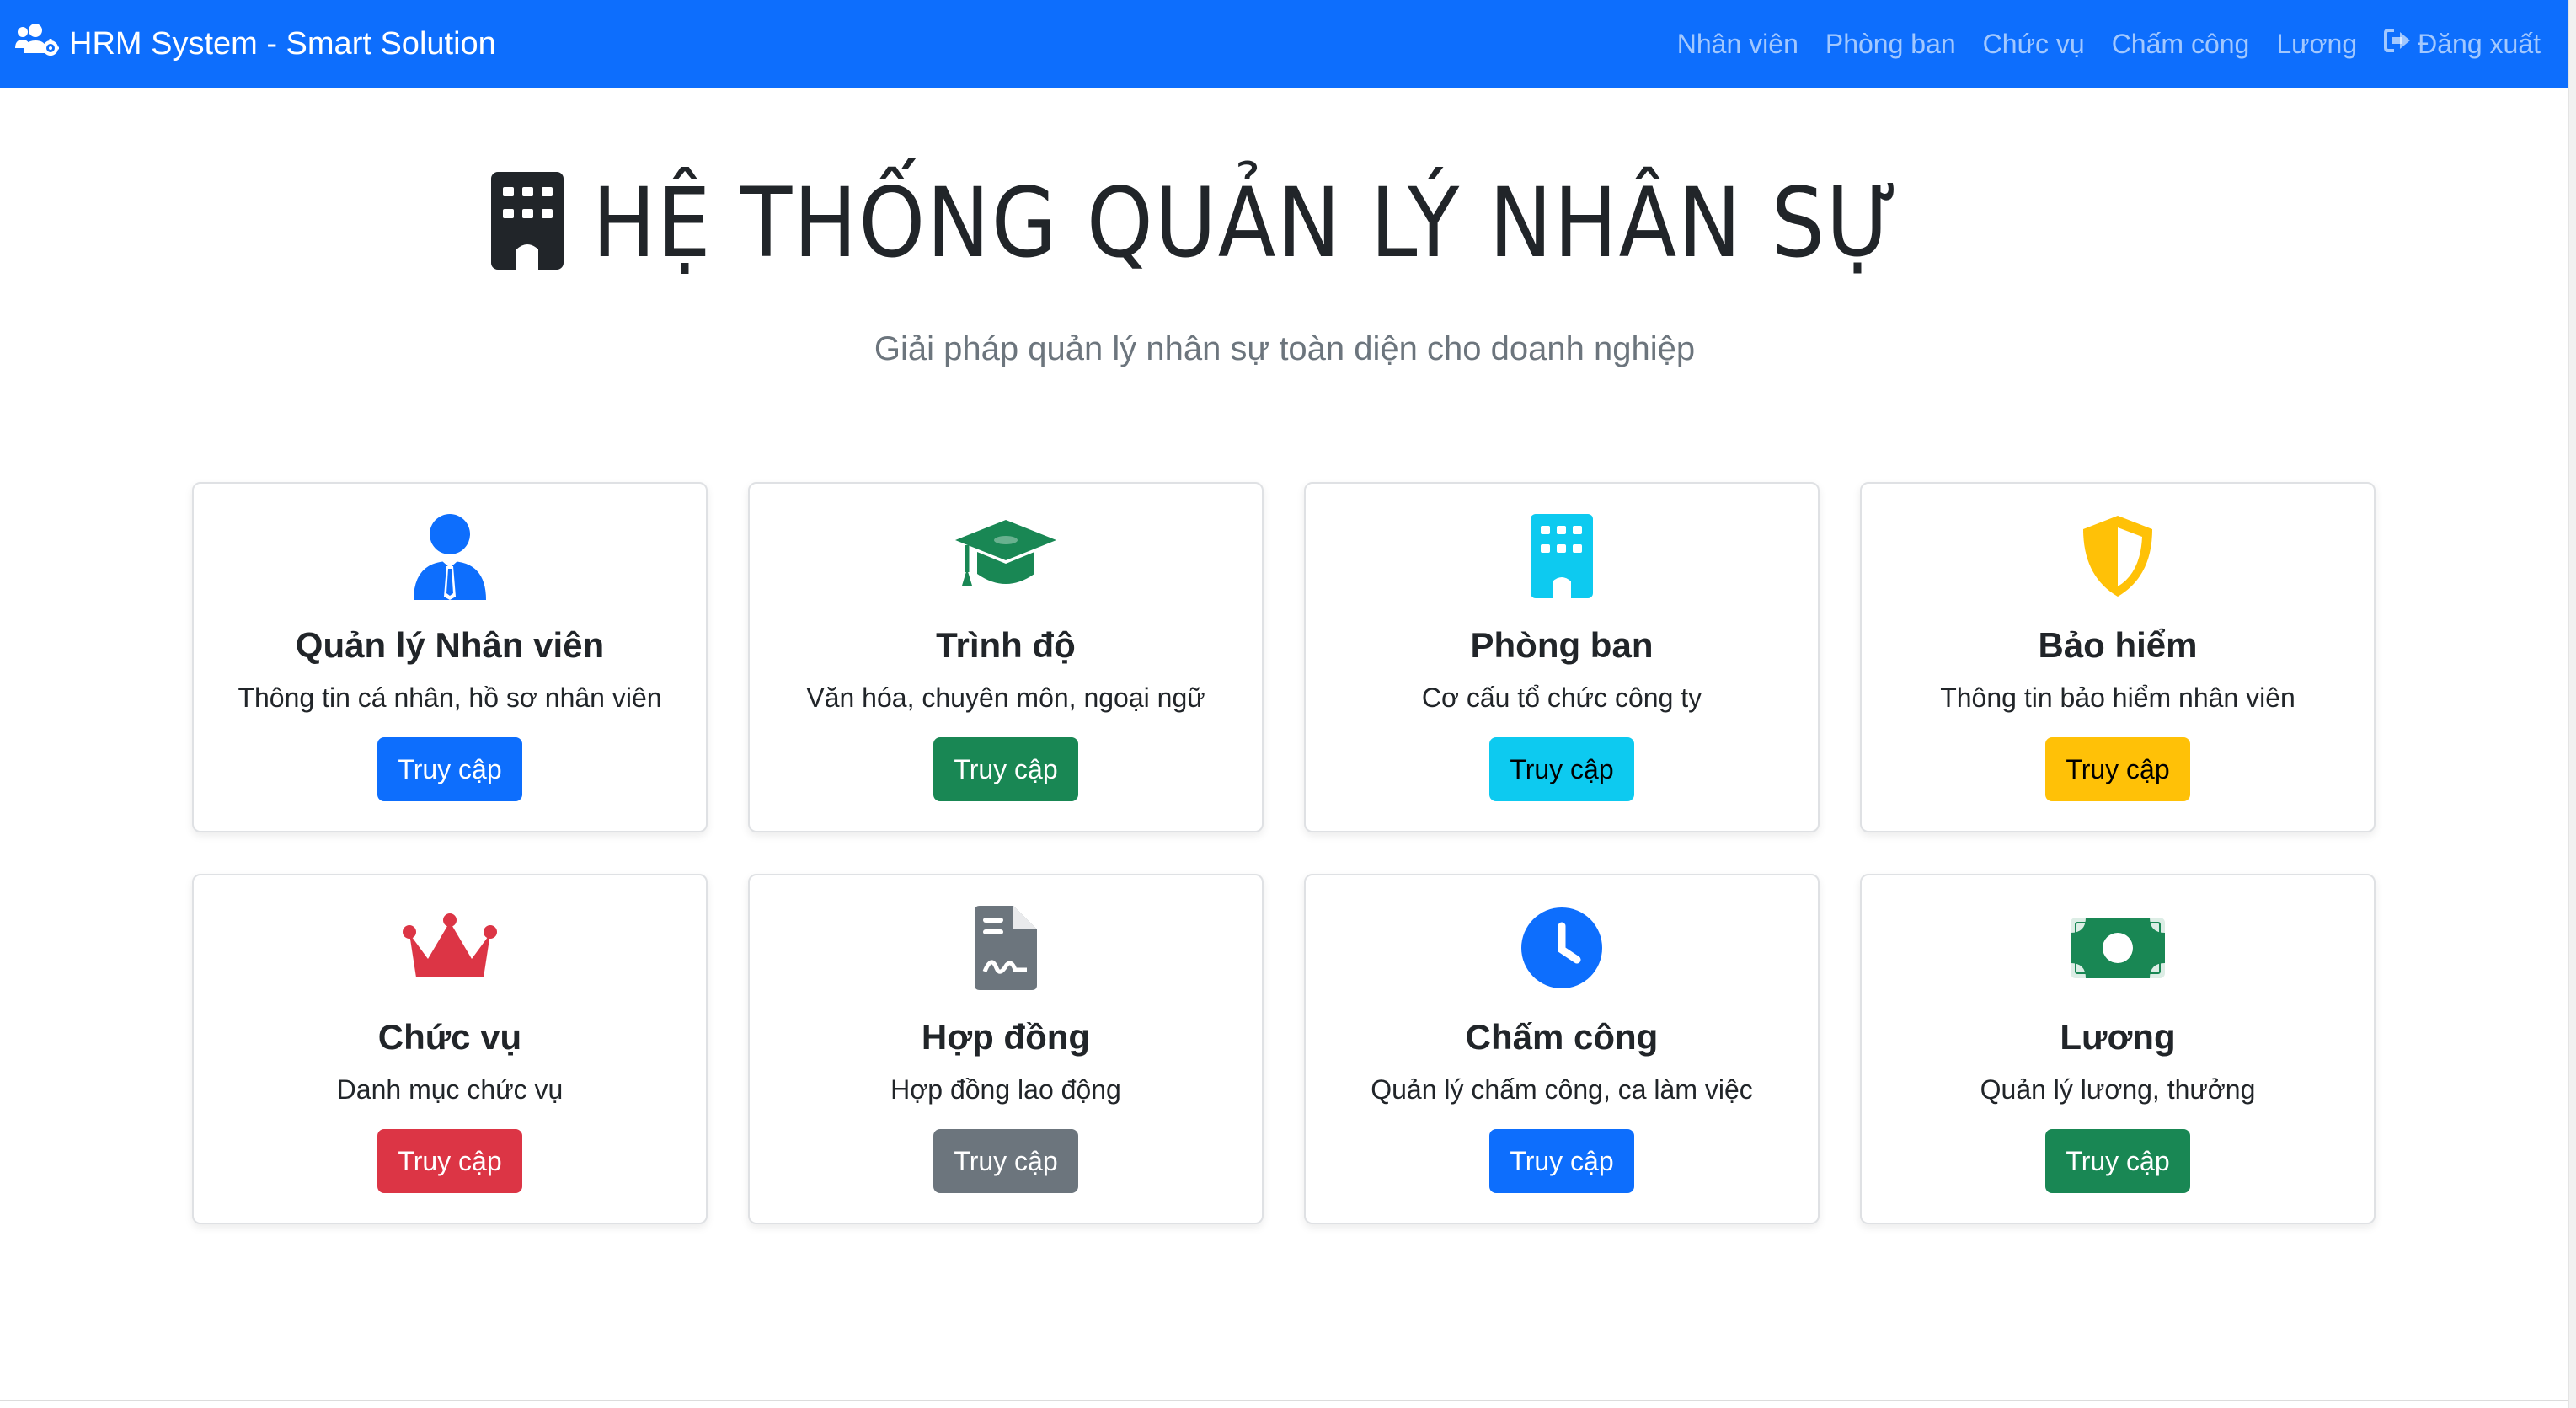 The image size is (2576, 1408). Describe the element at coordinates (449, 1037) in the screenshot. I see `card-title: Chức vụ` at that location.